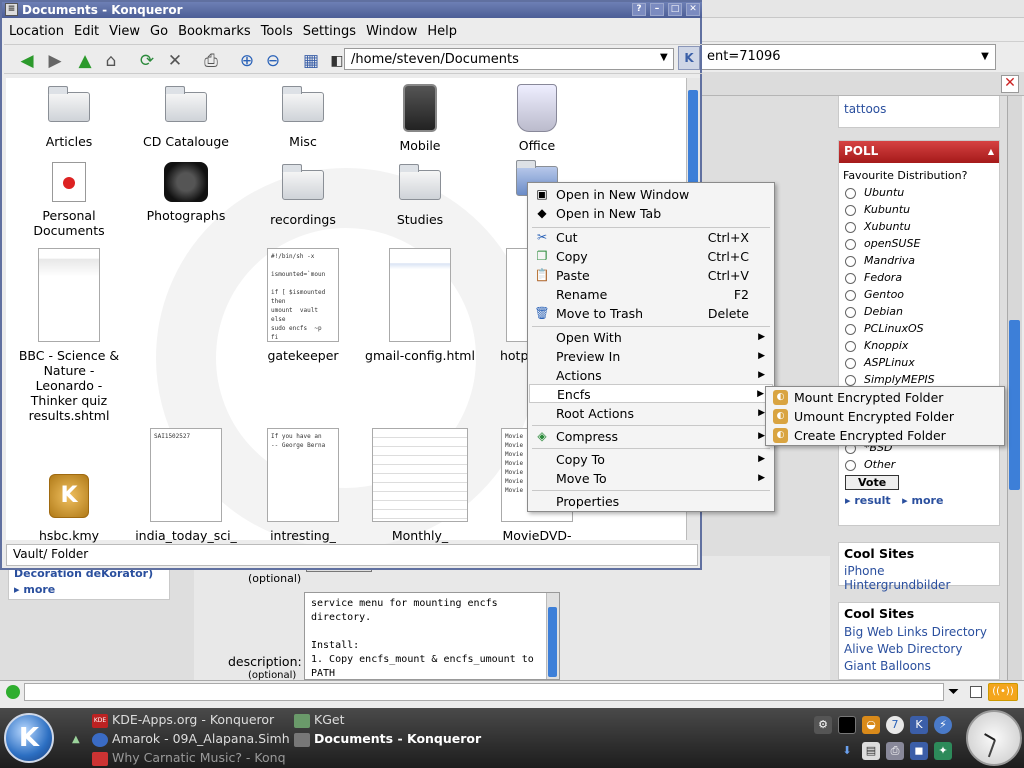  Describe the element at coordinates (159, 31) in the screenshot. I see `menu-go: Go` at that location.